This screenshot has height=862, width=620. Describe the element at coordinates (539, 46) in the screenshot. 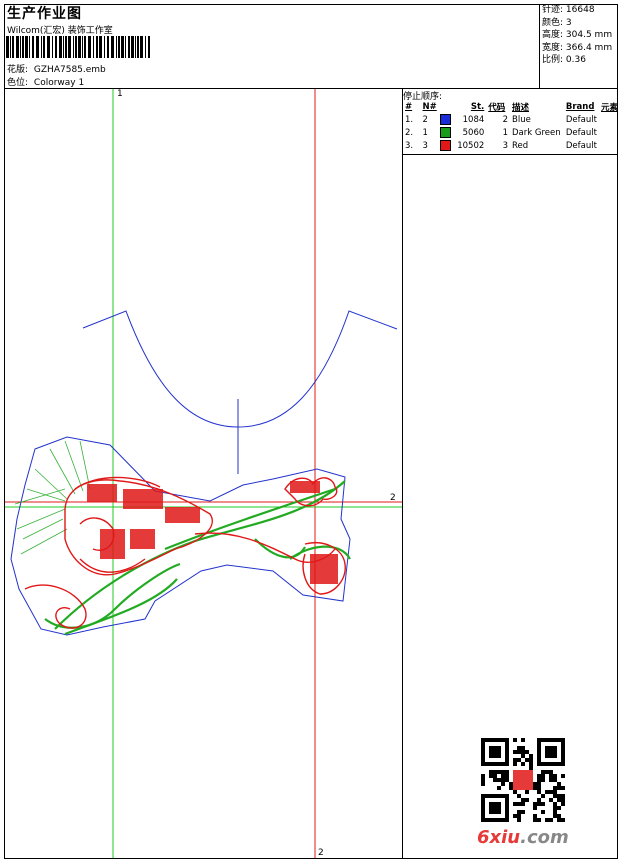

I see `stats-divider` at that location.